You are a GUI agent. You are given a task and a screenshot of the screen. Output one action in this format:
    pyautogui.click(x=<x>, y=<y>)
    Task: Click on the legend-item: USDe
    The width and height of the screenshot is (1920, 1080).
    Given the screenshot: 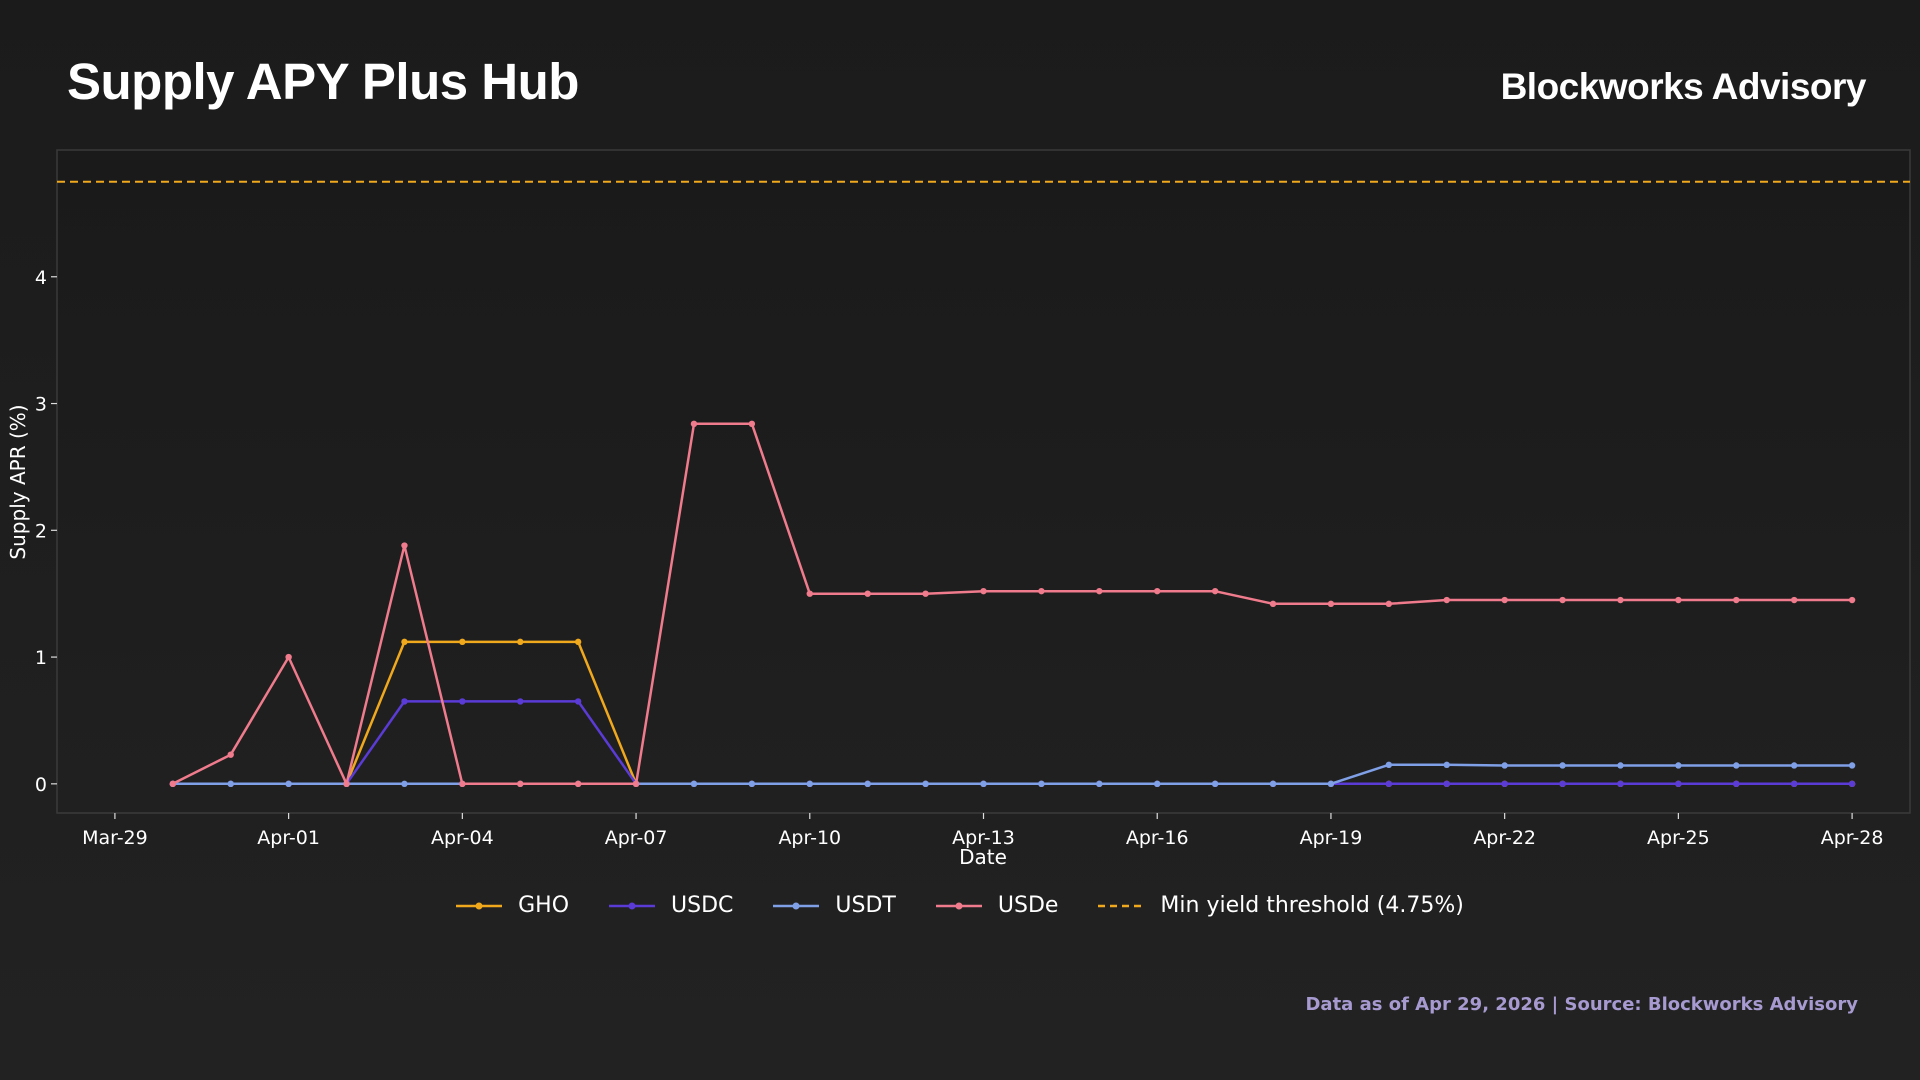 What is the action you would take?
    pyautogui.click(x=997, y=905)
    